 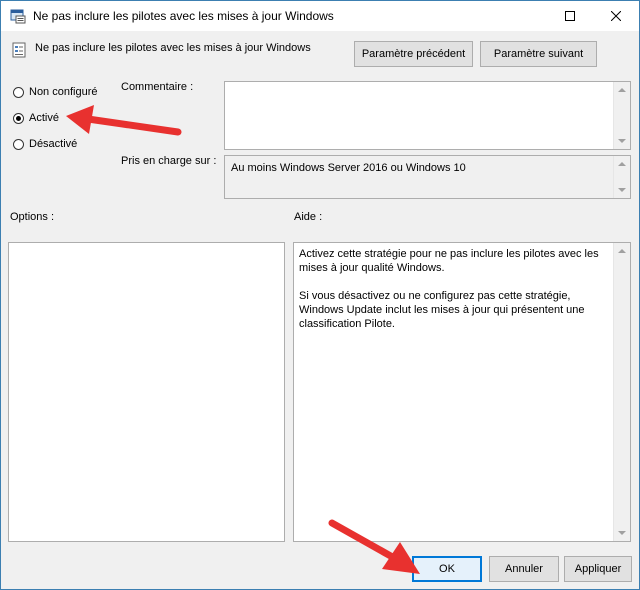 I want to click on options-label: Options :, so click(x=32, y=217).